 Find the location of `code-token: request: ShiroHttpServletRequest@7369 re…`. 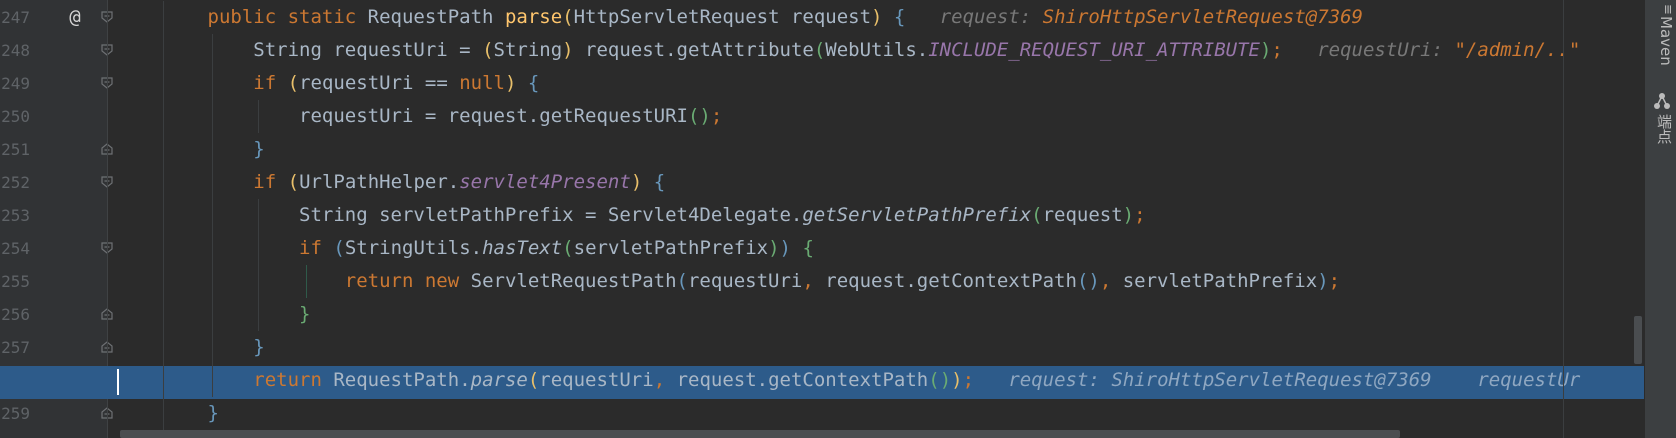

code-token: request: ShiroHttpServletRequest@7369 re… is located at coordinates (1277, 380).